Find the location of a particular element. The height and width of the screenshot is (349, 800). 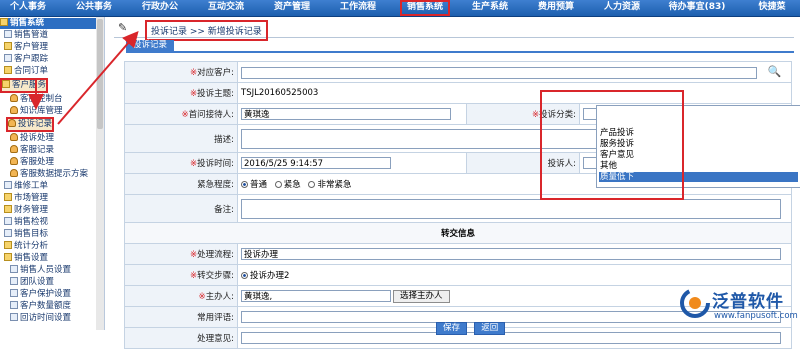

scrollbar-thumb is located at coordinates (100, 74).